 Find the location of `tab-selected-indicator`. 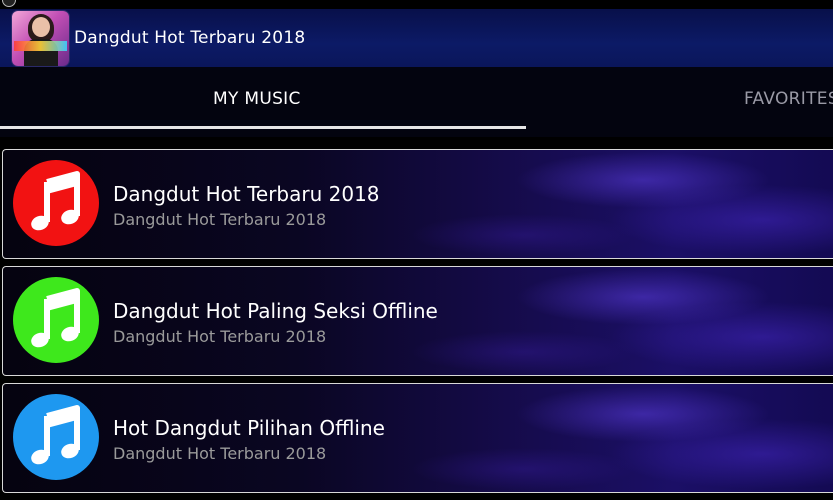

tab-selected-indicator is located at coordinates (263, 127).